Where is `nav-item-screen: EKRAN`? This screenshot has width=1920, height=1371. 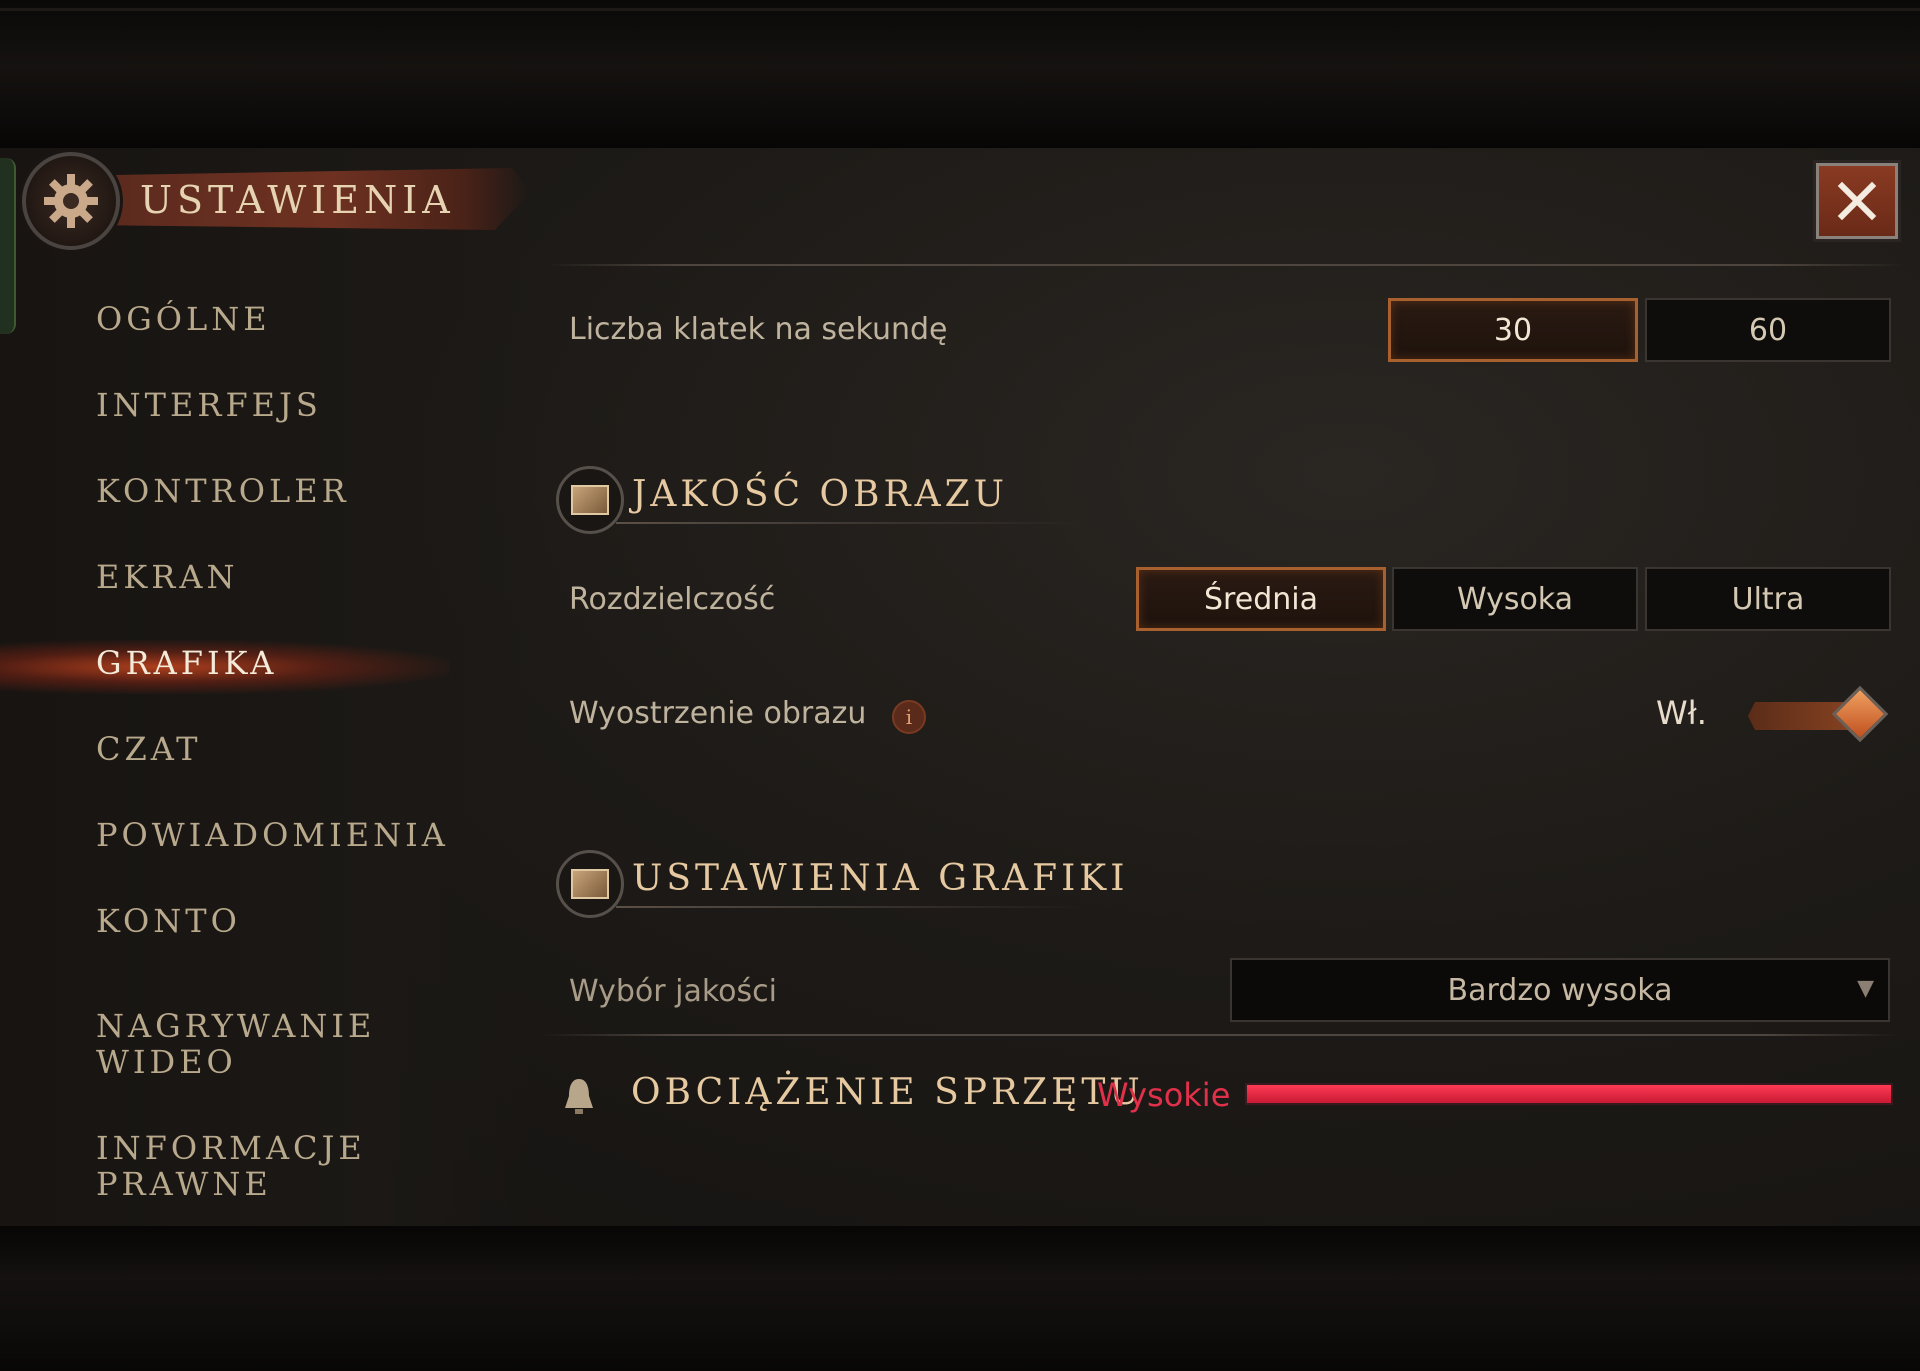 nav-item-screen: EKRAN is located at coordinates (167, 577).